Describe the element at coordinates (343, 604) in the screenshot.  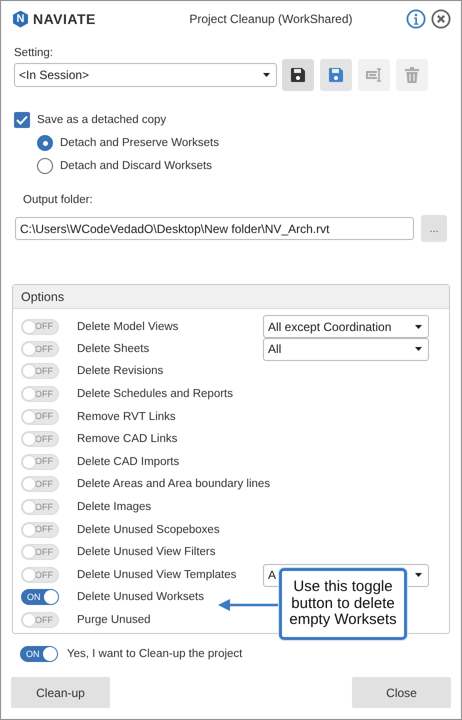
I see `callout-tooltip: Use this toggle button to delete empty Worksets` at that location.